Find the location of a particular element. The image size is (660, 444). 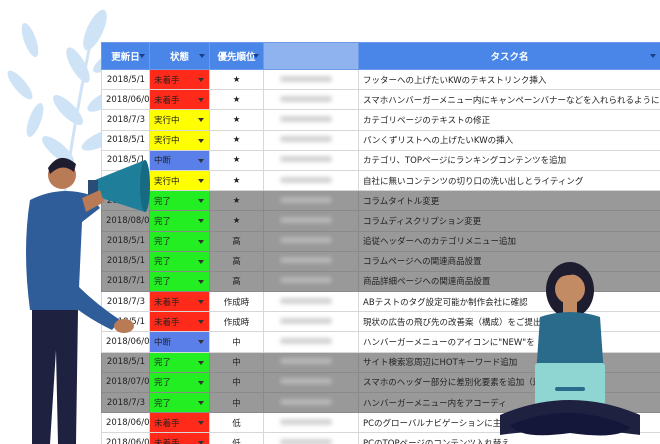

woman-laptop-illustration is located at coordinates (570, 349).